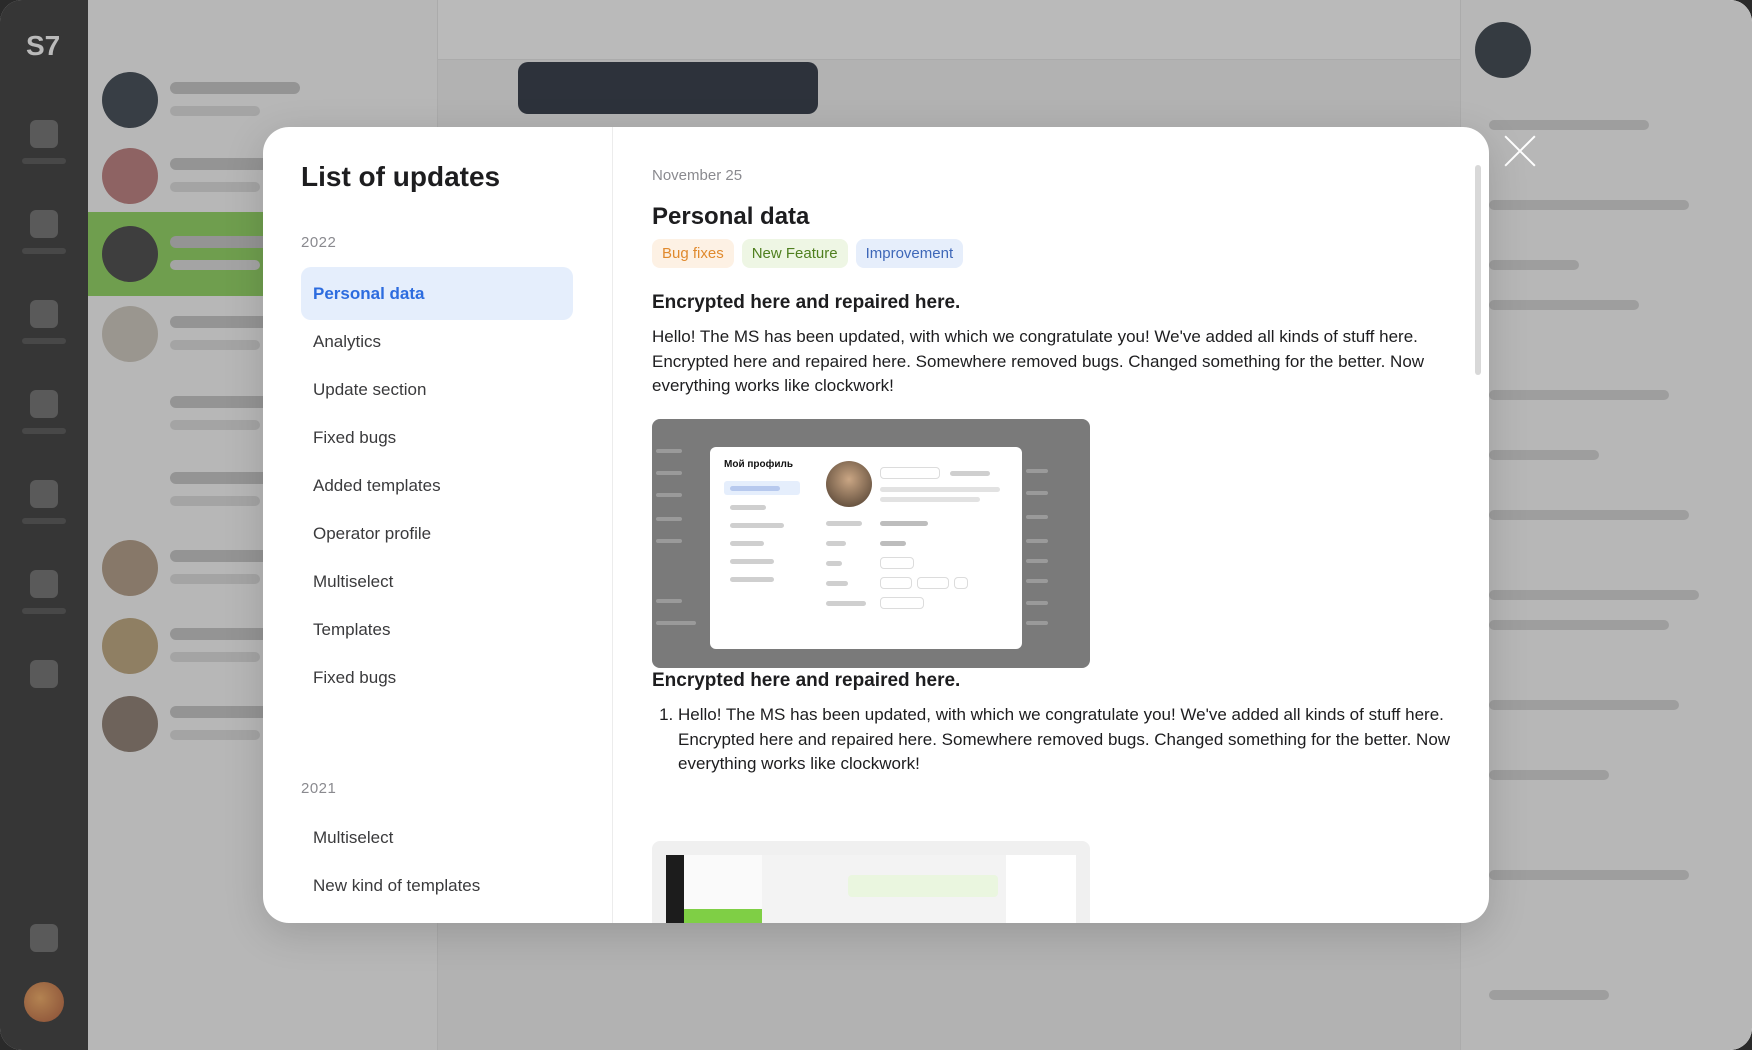 This screenshot has width=1752, height=1050. Describe the element at coordinates (437, 581) in the screenshot. I see `sidebar-item-multiselect: Multiselect` at that location.